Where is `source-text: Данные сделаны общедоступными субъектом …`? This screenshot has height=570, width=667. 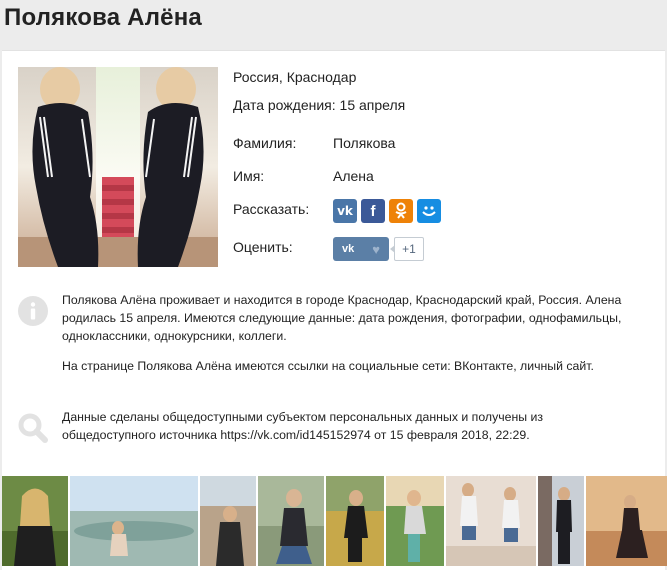 source-text: Данные сделаны общедоступными субъектом … is located at coordinates (303, 426).